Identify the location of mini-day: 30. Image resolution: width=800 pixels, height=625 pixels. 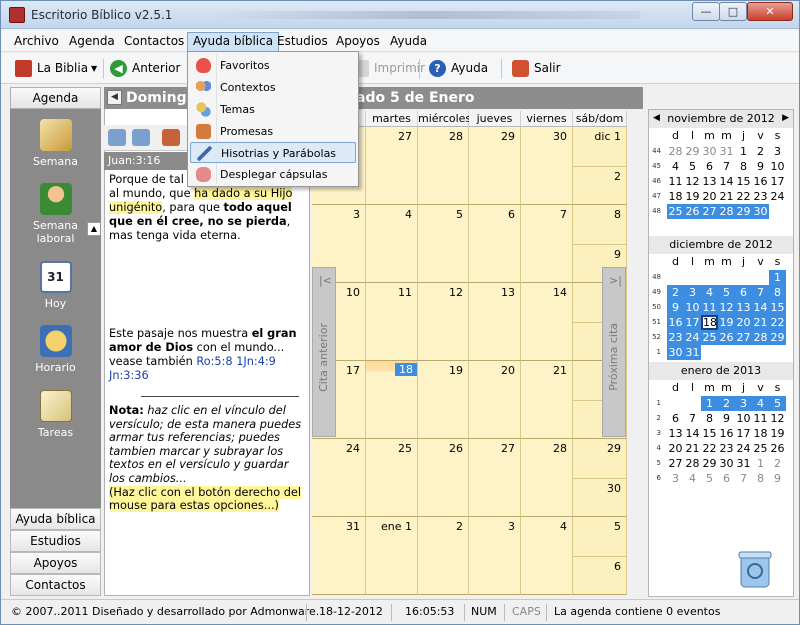
(675, 352).